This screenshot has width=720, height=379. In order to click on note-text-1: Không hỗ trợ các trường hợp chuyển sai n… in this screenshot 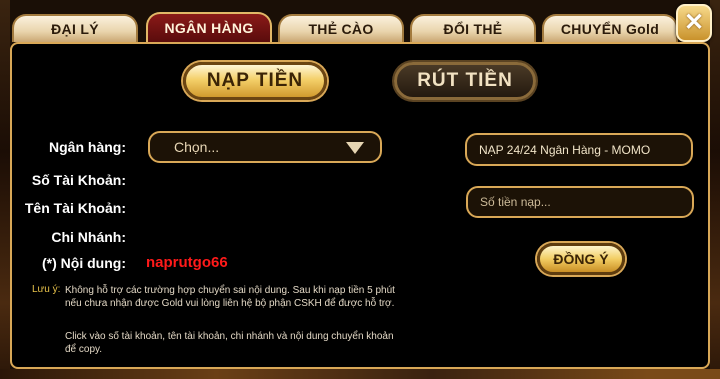, I will do `click(230, 297)`.